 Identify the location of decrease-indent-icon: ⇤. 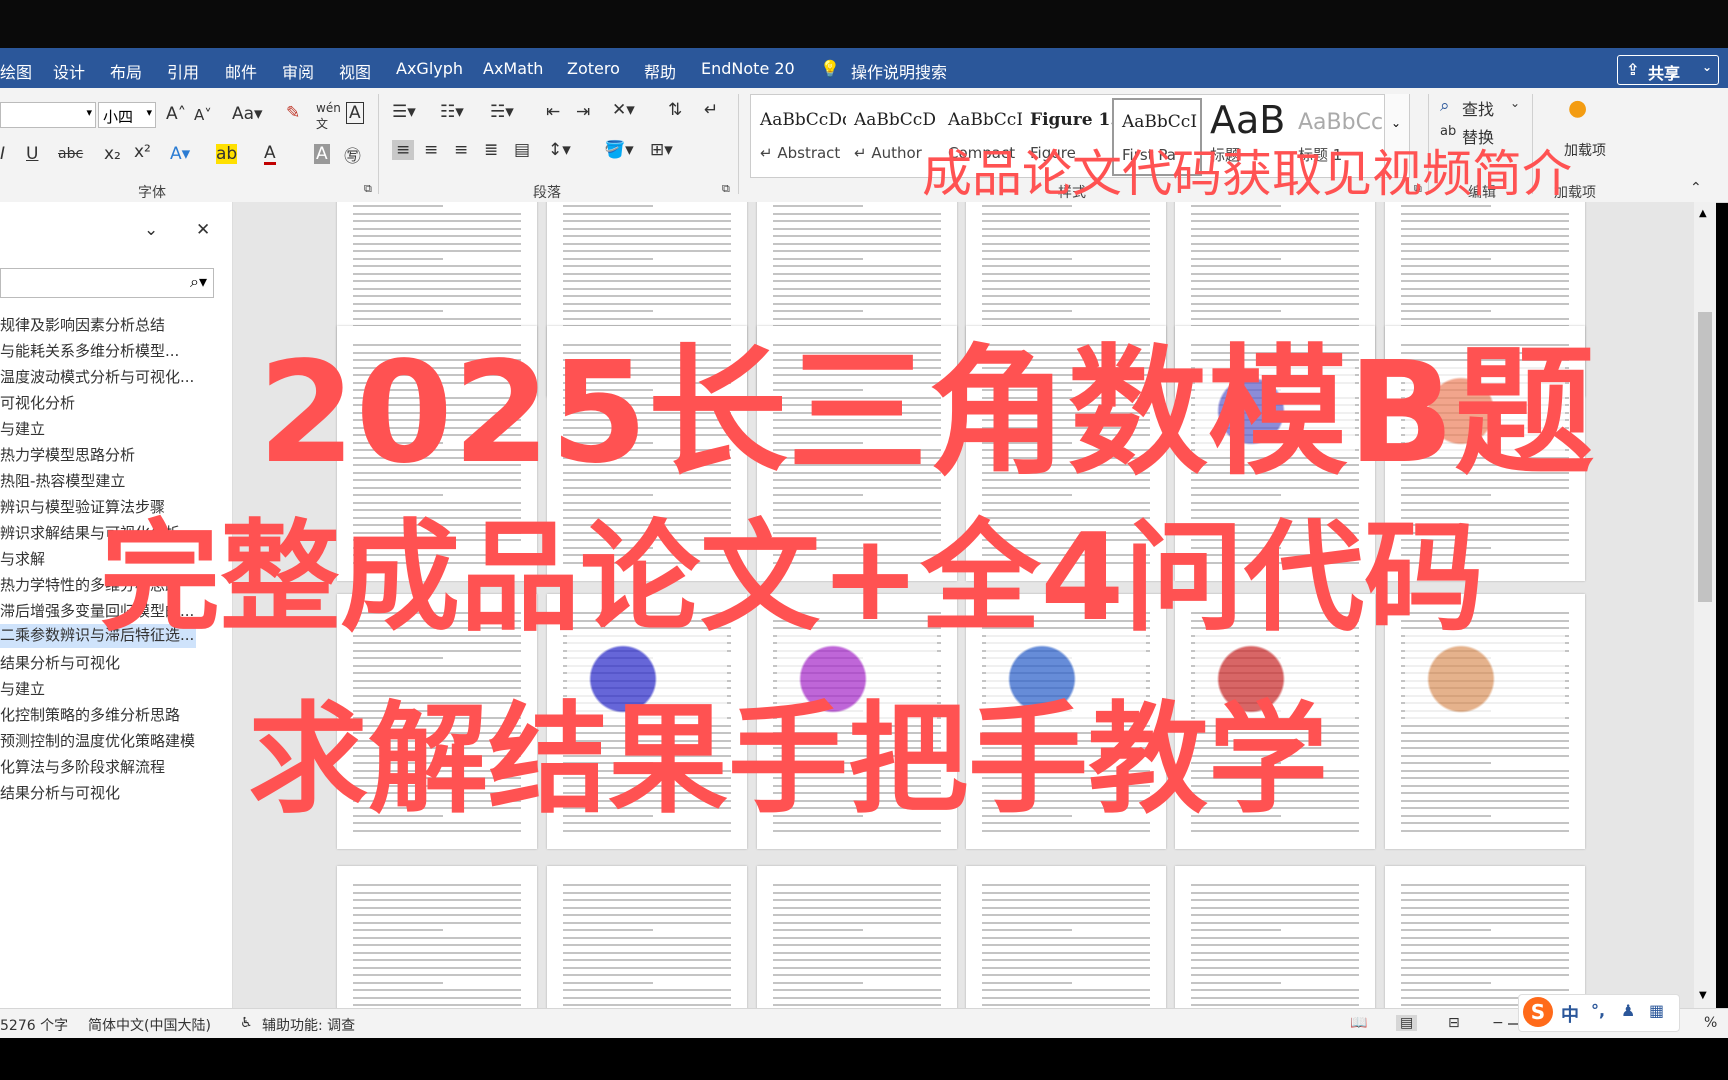
(553, 112).